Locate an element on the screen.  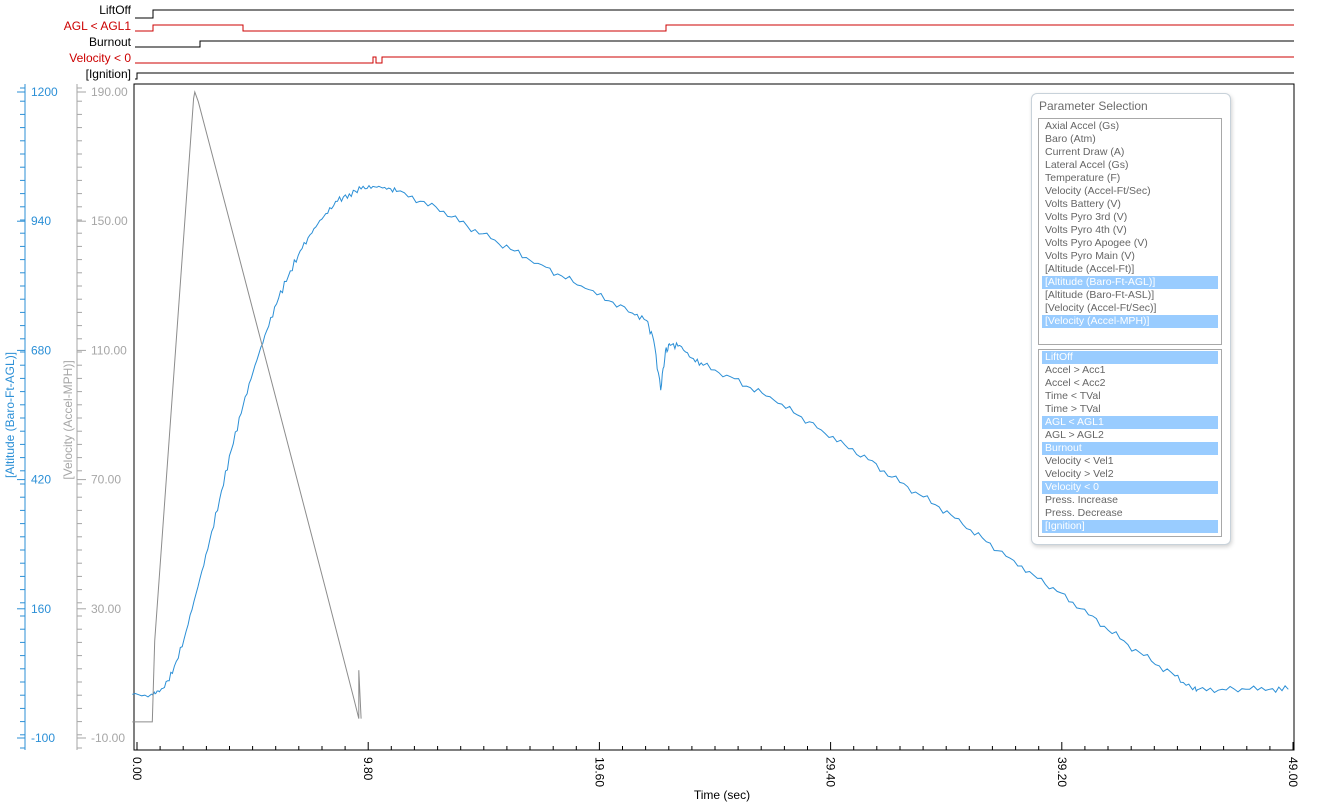
altitude-tick-label: 940 is located at coordinates (41, 221).